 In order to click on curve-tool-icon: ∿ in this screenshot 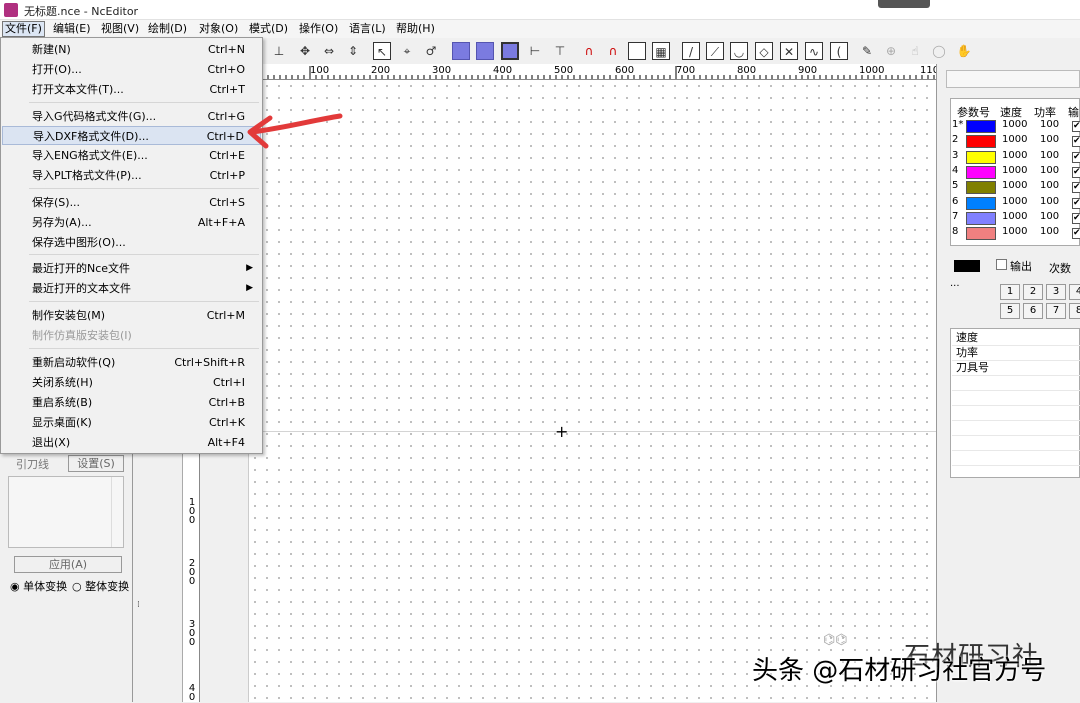, I will do `click(814, 51)`.